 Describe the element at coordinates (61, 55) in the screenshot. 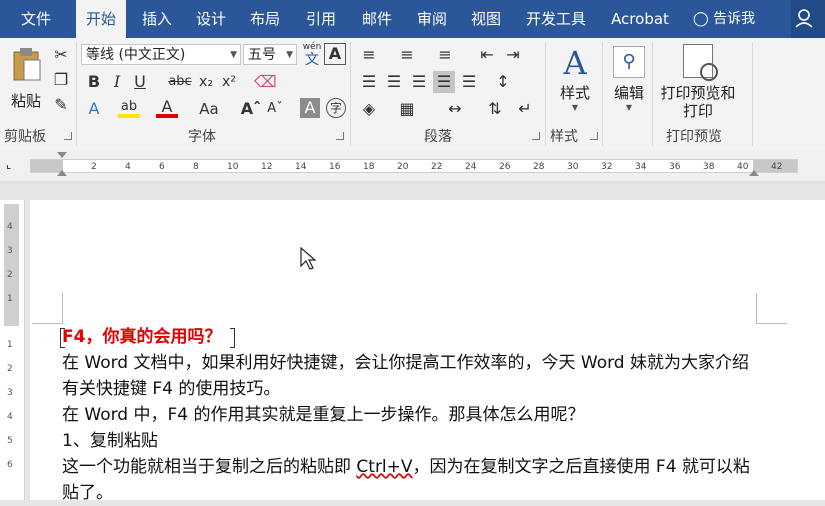

I see `cut-button: ✂` at that location.